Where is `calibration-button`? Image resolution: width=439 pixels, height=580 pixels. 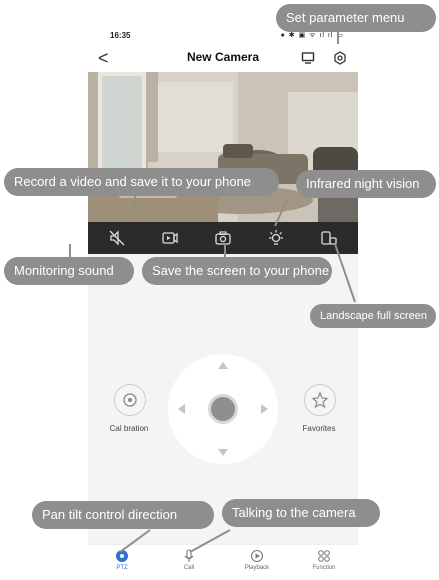
calibration-button is located at coordinates (130, 400).